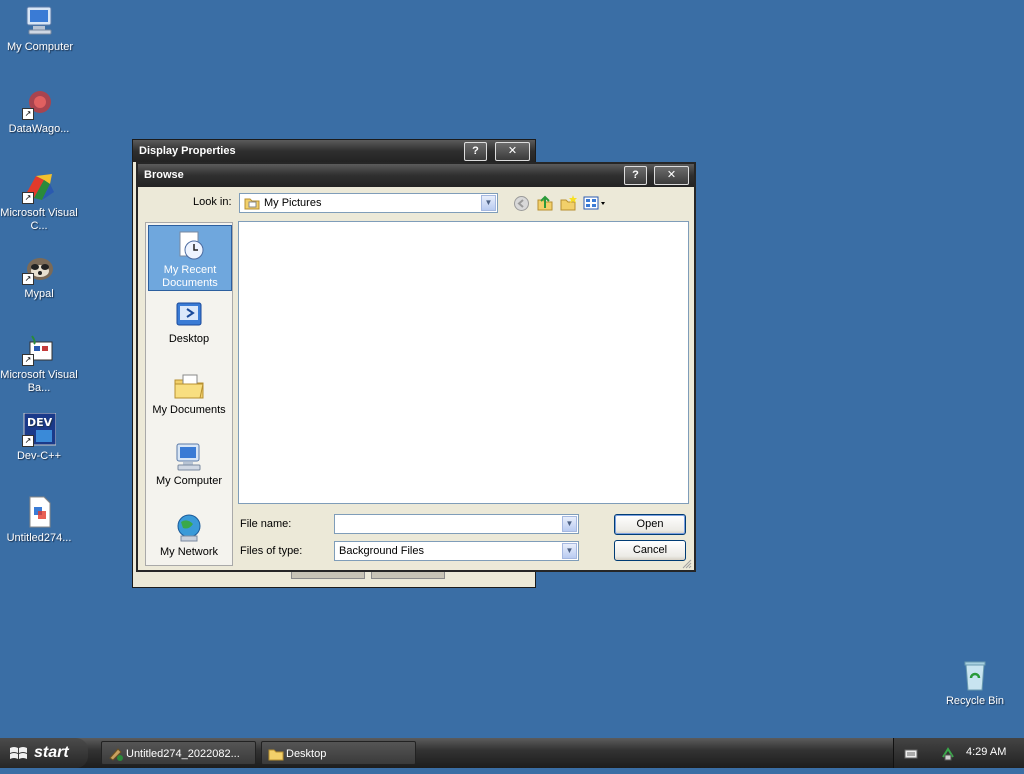 The height and width of the screenshot is (774, 1024). Describe the element at coordinates (948, 754) in the screenshot. I see `network-tray-icon` at that location.